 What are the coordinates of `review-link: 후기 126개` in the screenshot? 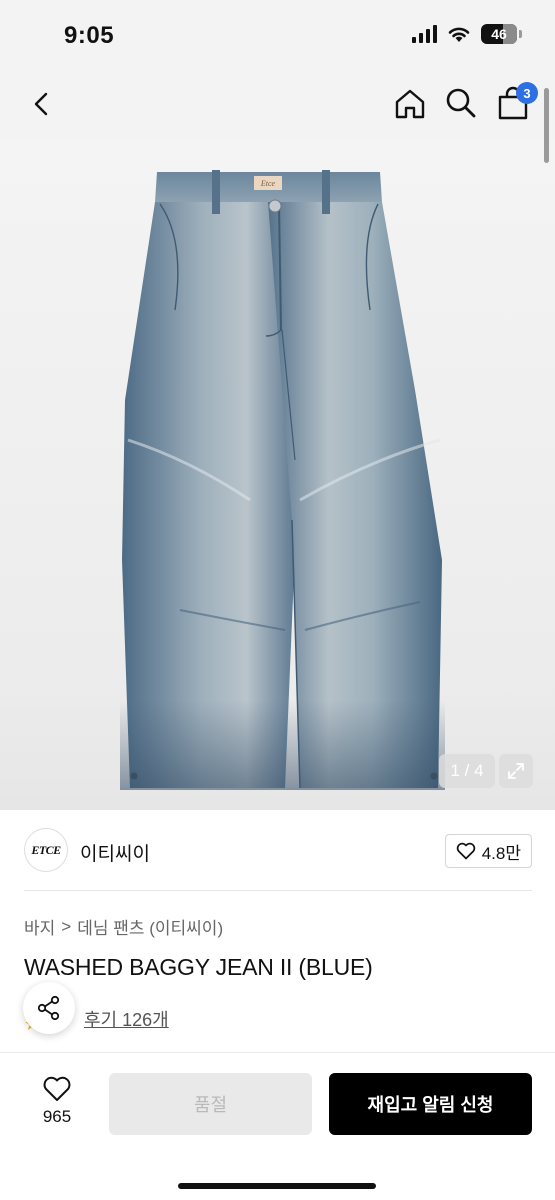 It's located at (126, 1019).